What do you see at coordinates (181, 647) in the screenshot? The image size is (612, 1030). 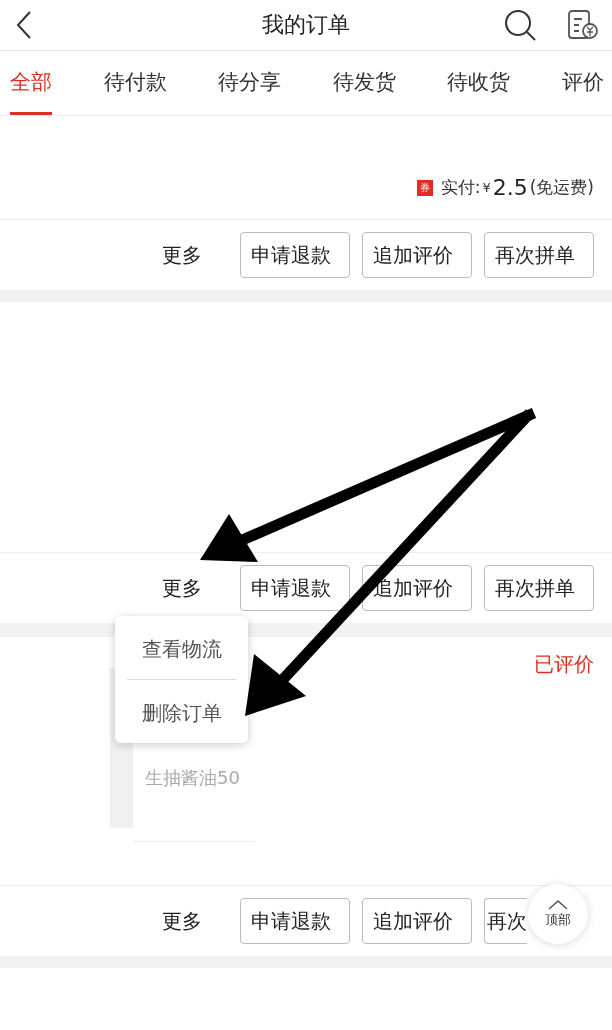 I see `menu-item: 查看物流` at bounding box center [181, 647].